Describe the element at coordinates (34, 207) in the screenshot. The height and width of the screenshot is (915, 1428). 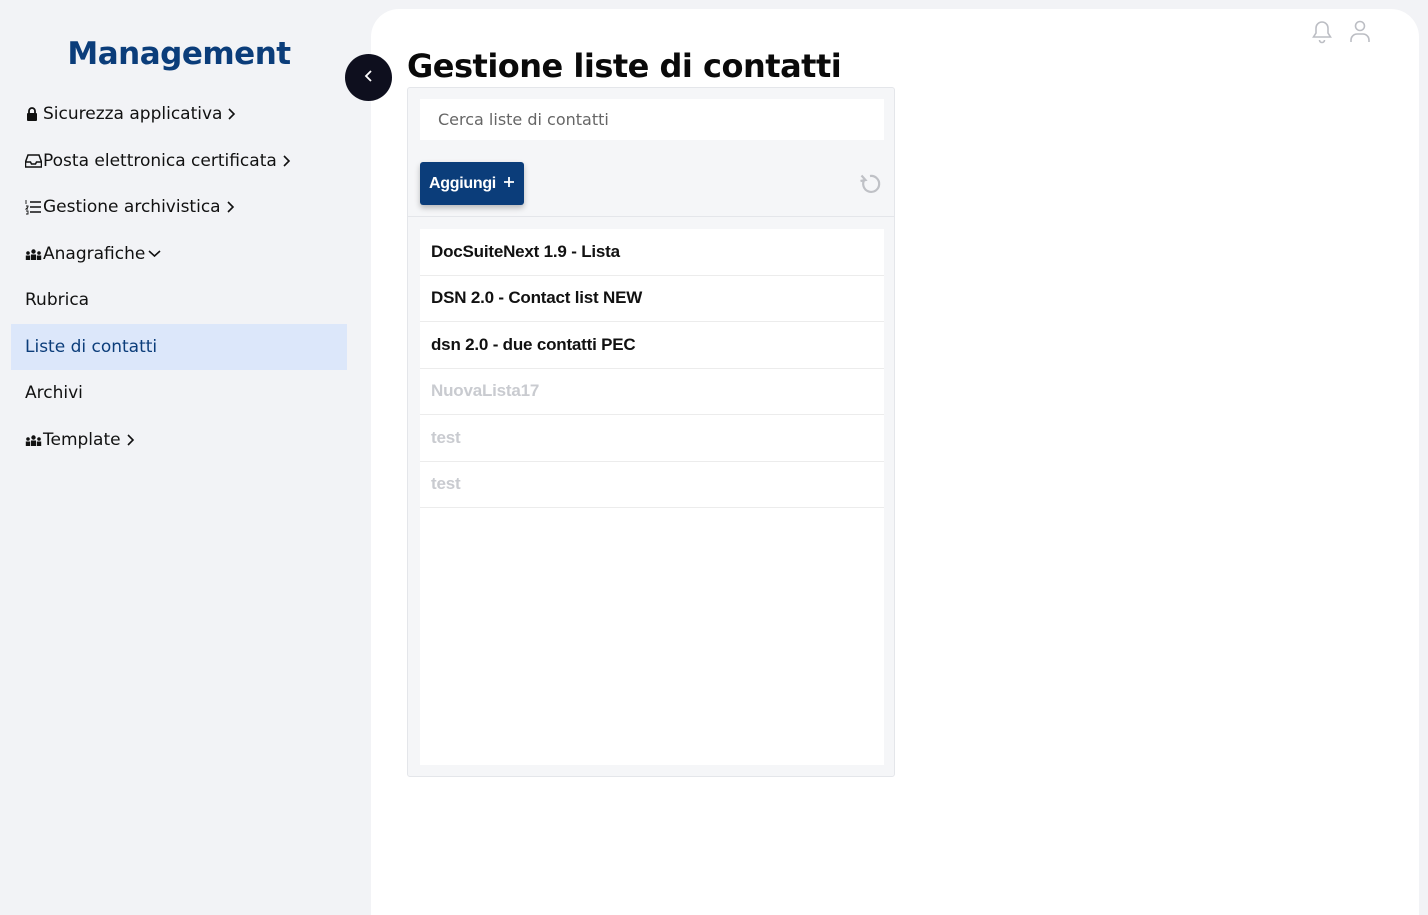
I see `list-ordered-icon` at that location.